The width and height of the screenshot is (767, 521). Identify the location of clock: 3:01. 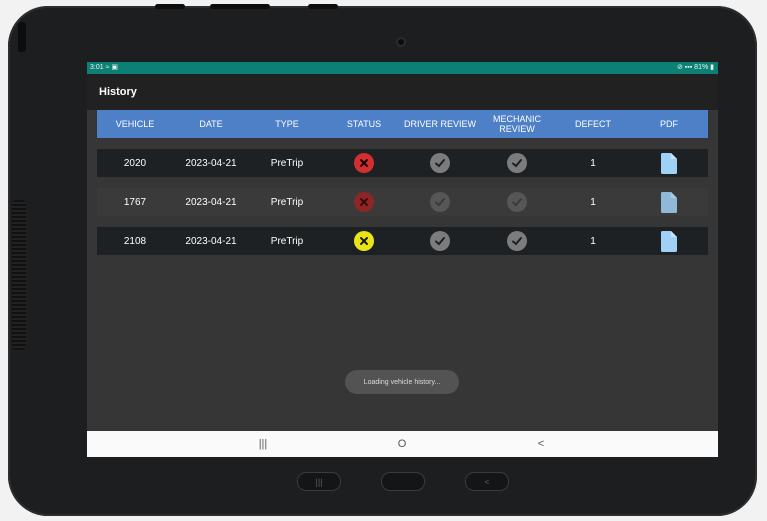
(97, 67).